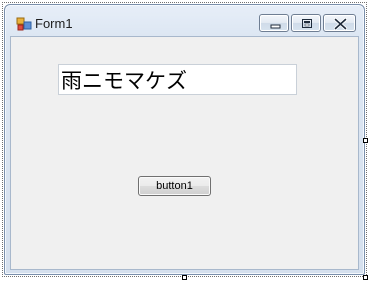 The height and width of the screenshot is (287, 373). Describe the element at coordinates (365, 140) in the screenshot. I see `resize-grip-right` at that location.